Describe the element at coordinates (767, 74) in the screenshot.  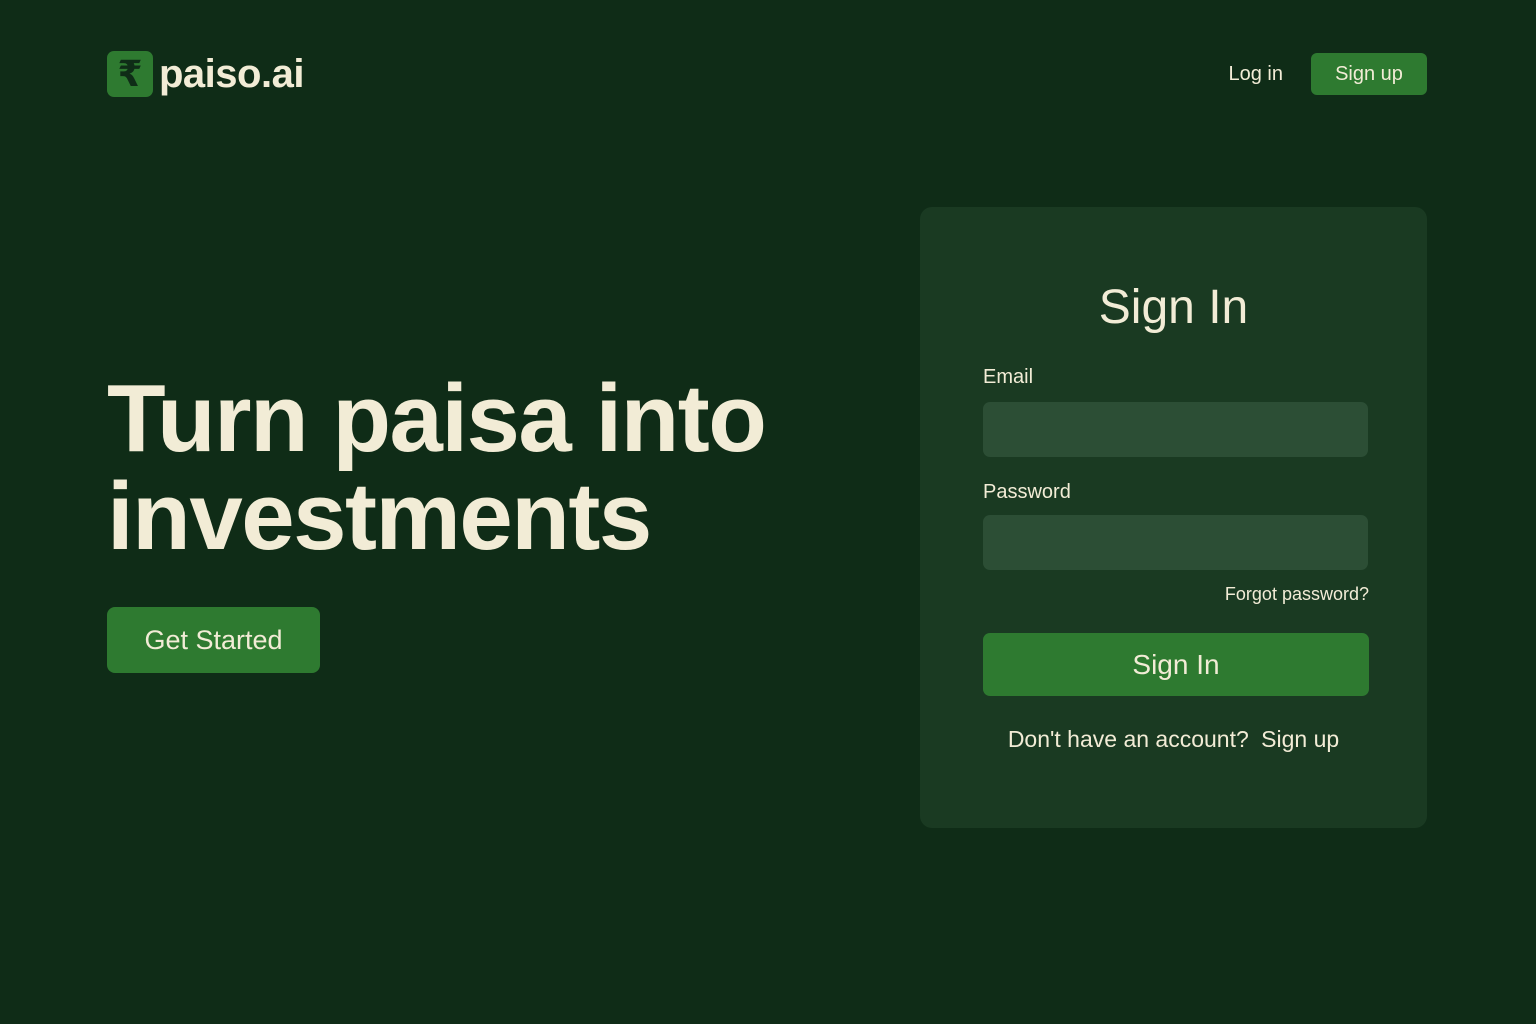
I see `top-nav-bar: ₹ paiso.ai Log in Sign up` at that location.